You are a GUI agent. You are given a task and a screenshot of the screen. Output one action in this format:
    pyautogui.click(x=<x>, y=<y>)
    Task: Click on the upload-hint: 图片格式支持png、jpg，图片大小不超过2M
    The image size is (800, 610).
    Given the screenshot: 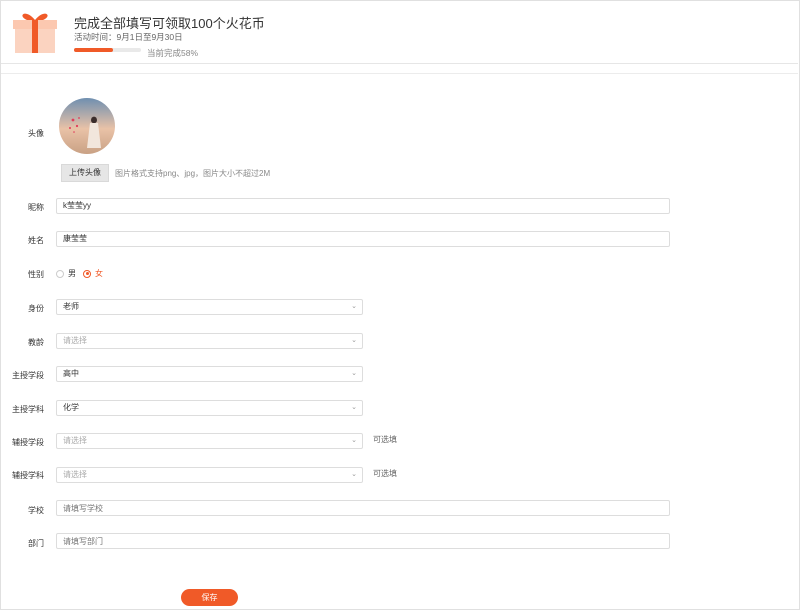 What is the action you would take?
    pyautogui.click(x=193, y=173)
    